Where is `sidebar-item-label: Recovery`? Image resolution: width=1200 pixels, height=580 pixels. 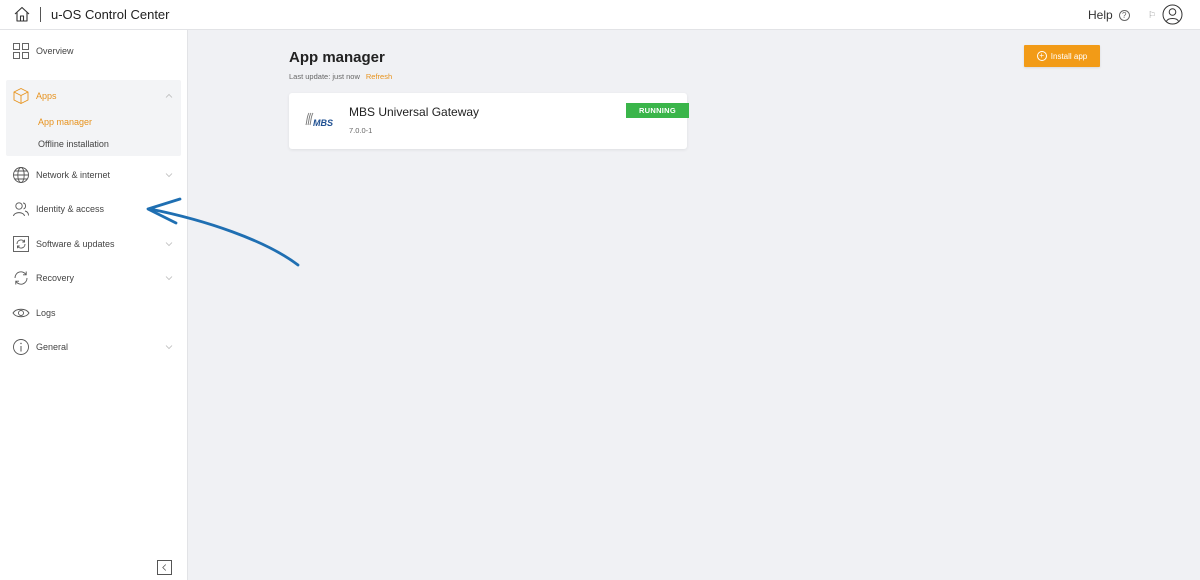
sidebar-item-label: Recovery is located at coordinates (55, 278).